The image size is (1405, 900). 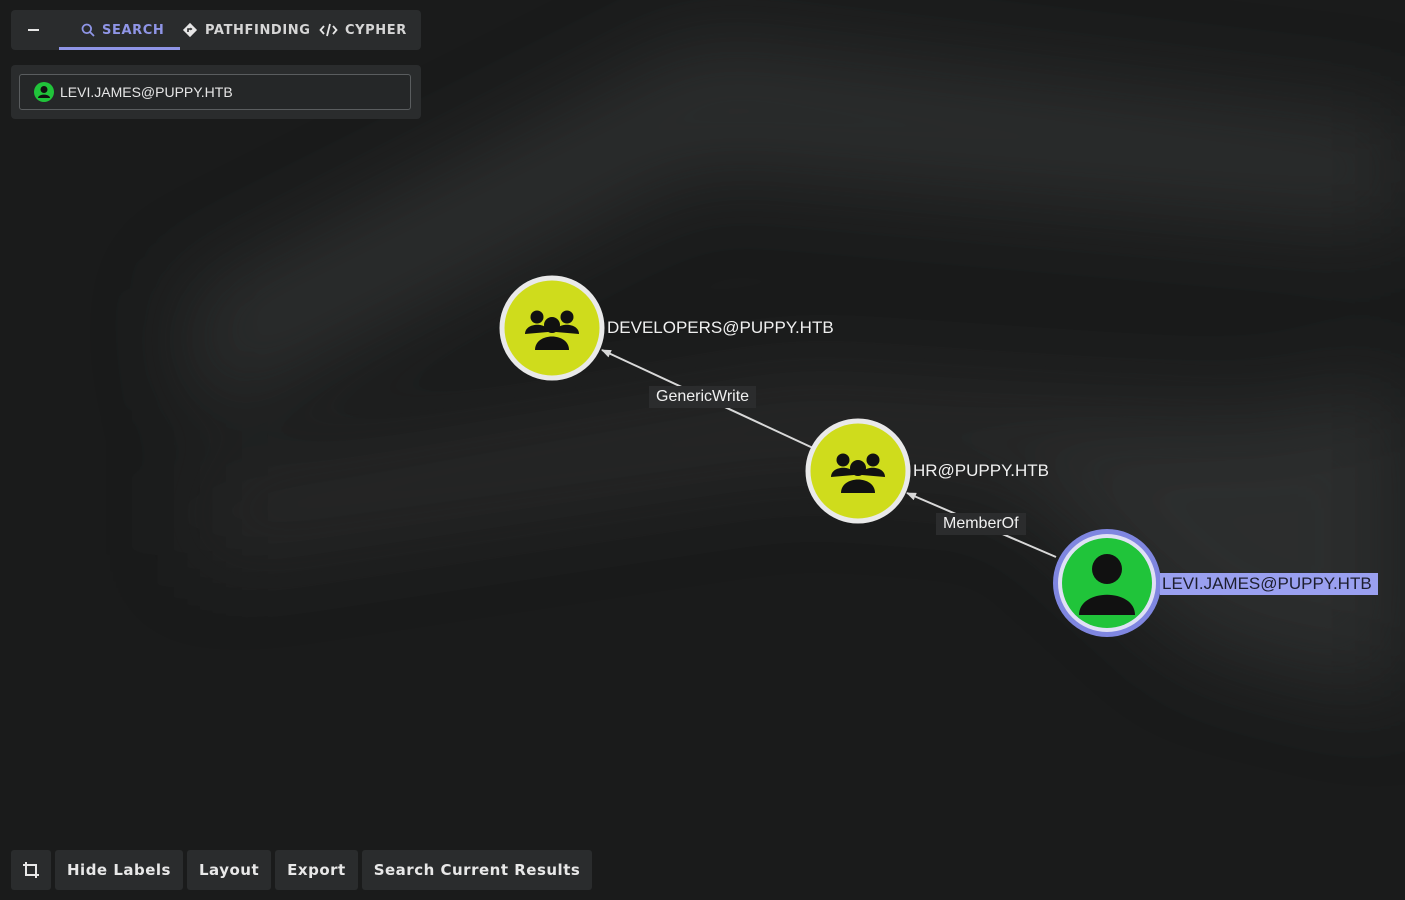 I want to click on search-panel, so click(x=216, y=92).